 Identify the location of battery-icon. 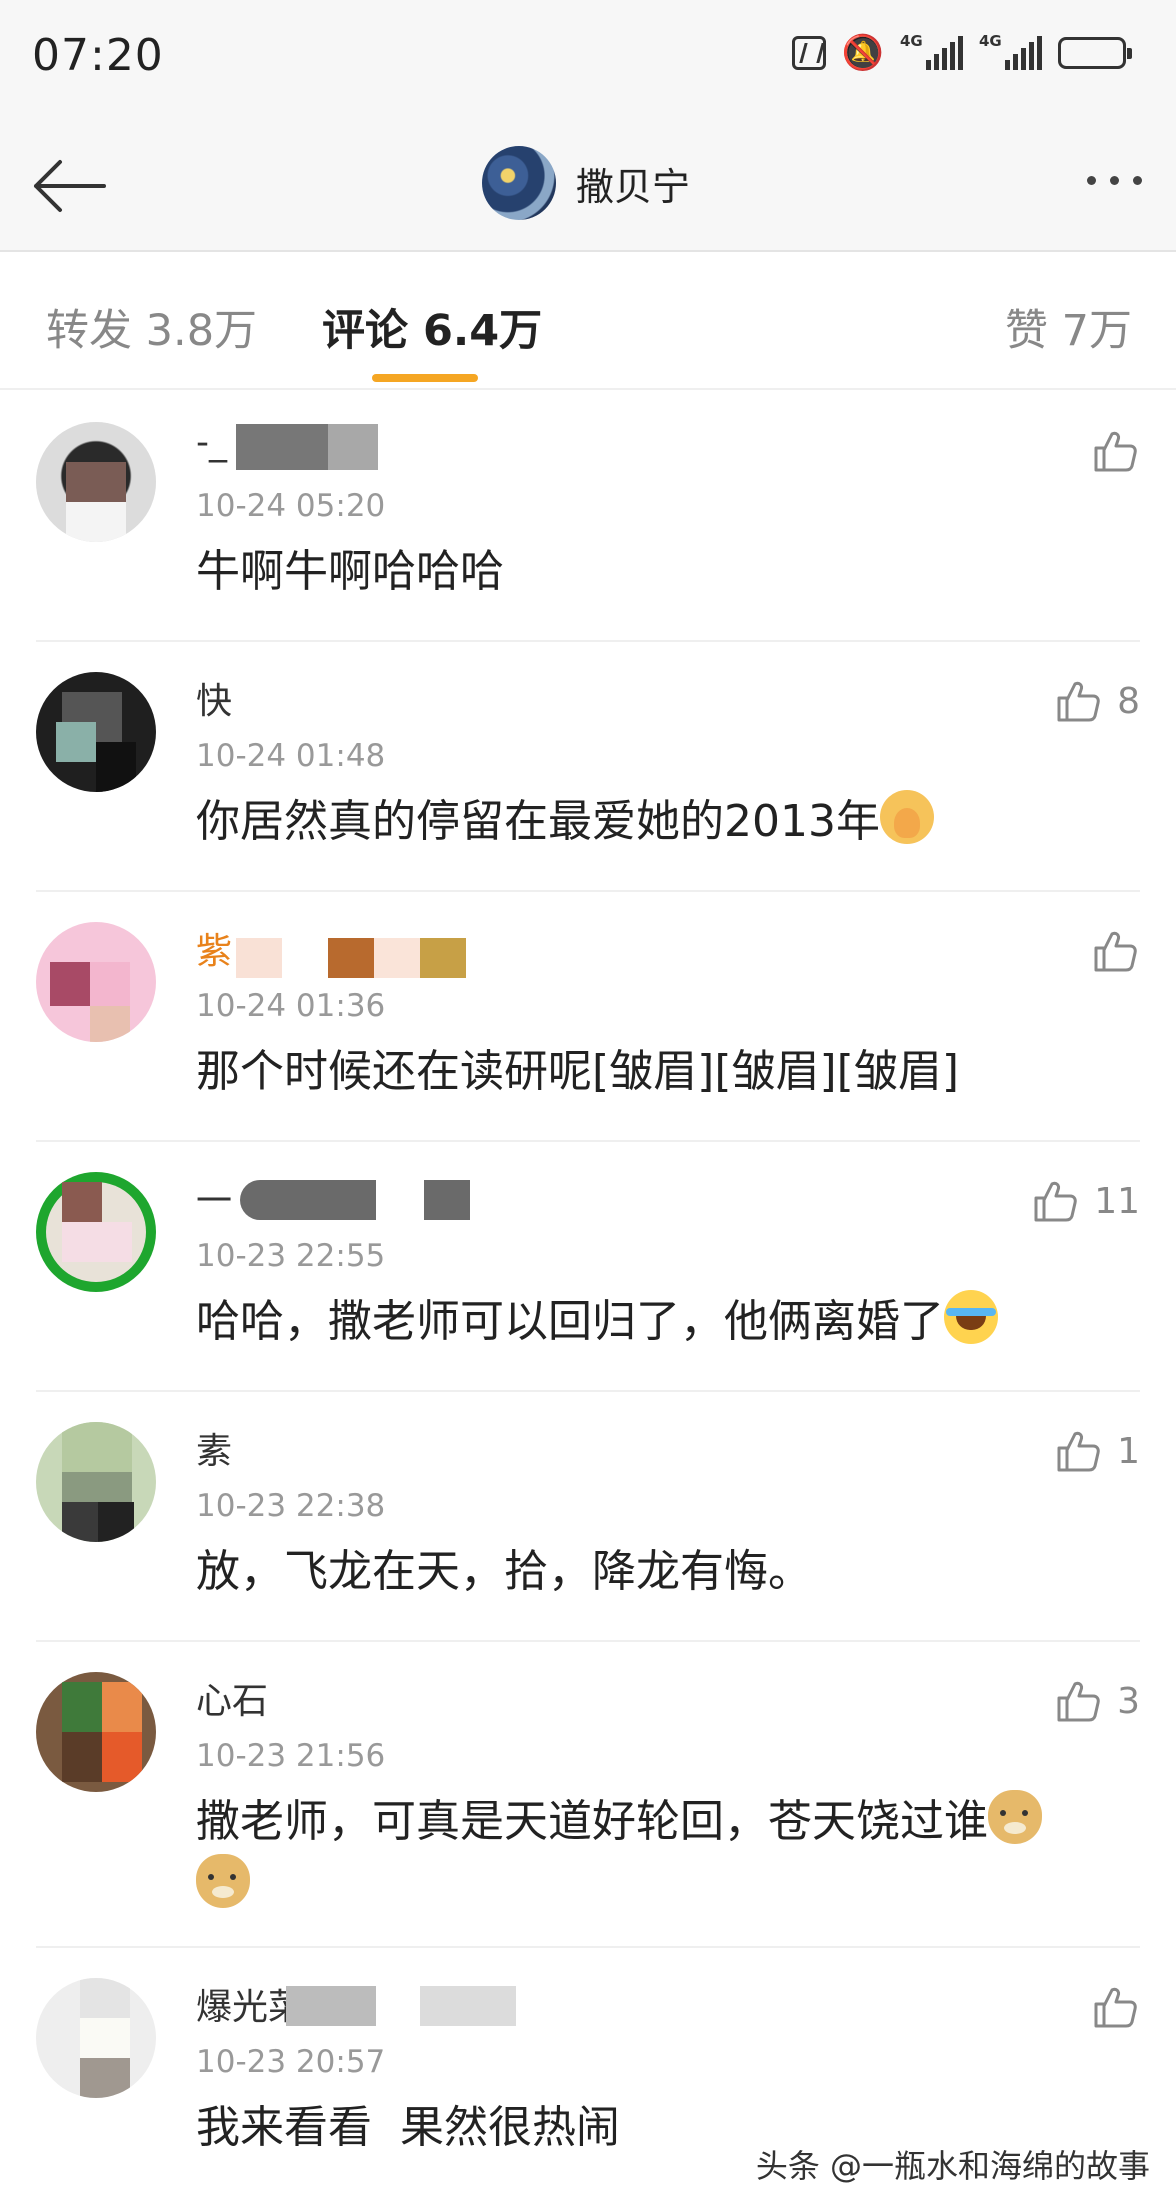
(1095, 53).